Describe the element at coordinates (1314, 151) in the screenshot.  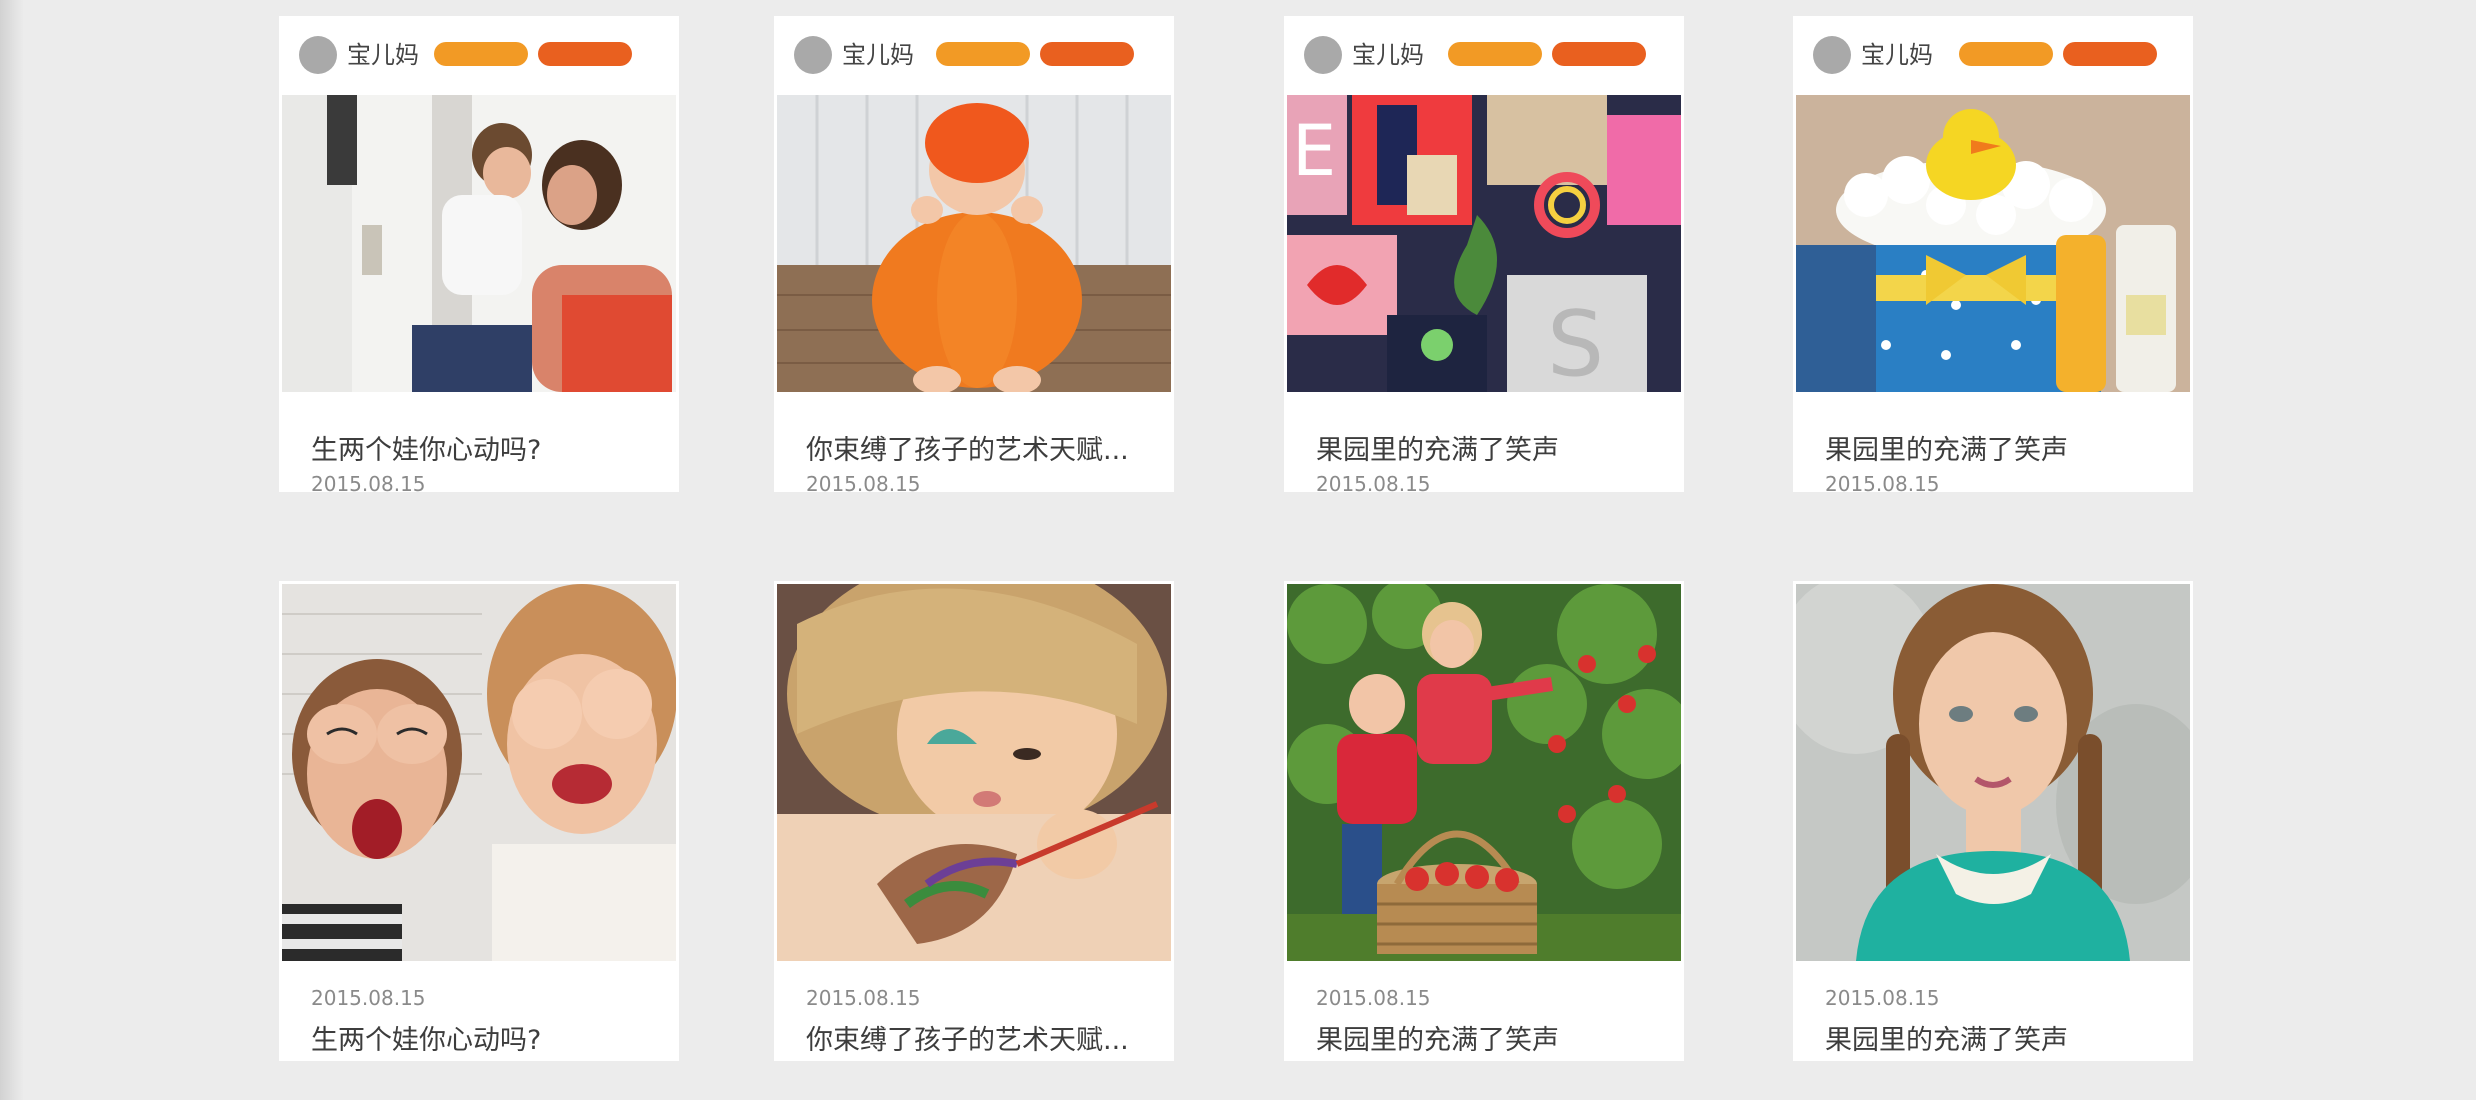
I see `svg-text: E` at that location.